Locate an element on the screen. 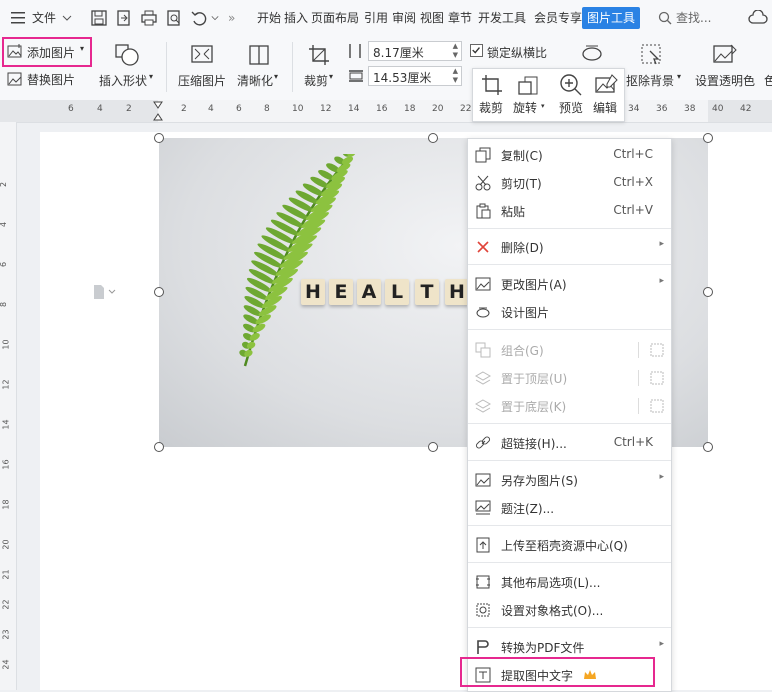 Image resolution: width=772 pixels, height=692 pixels. hamburger-menu-icon is located at coordinates (18, 18).